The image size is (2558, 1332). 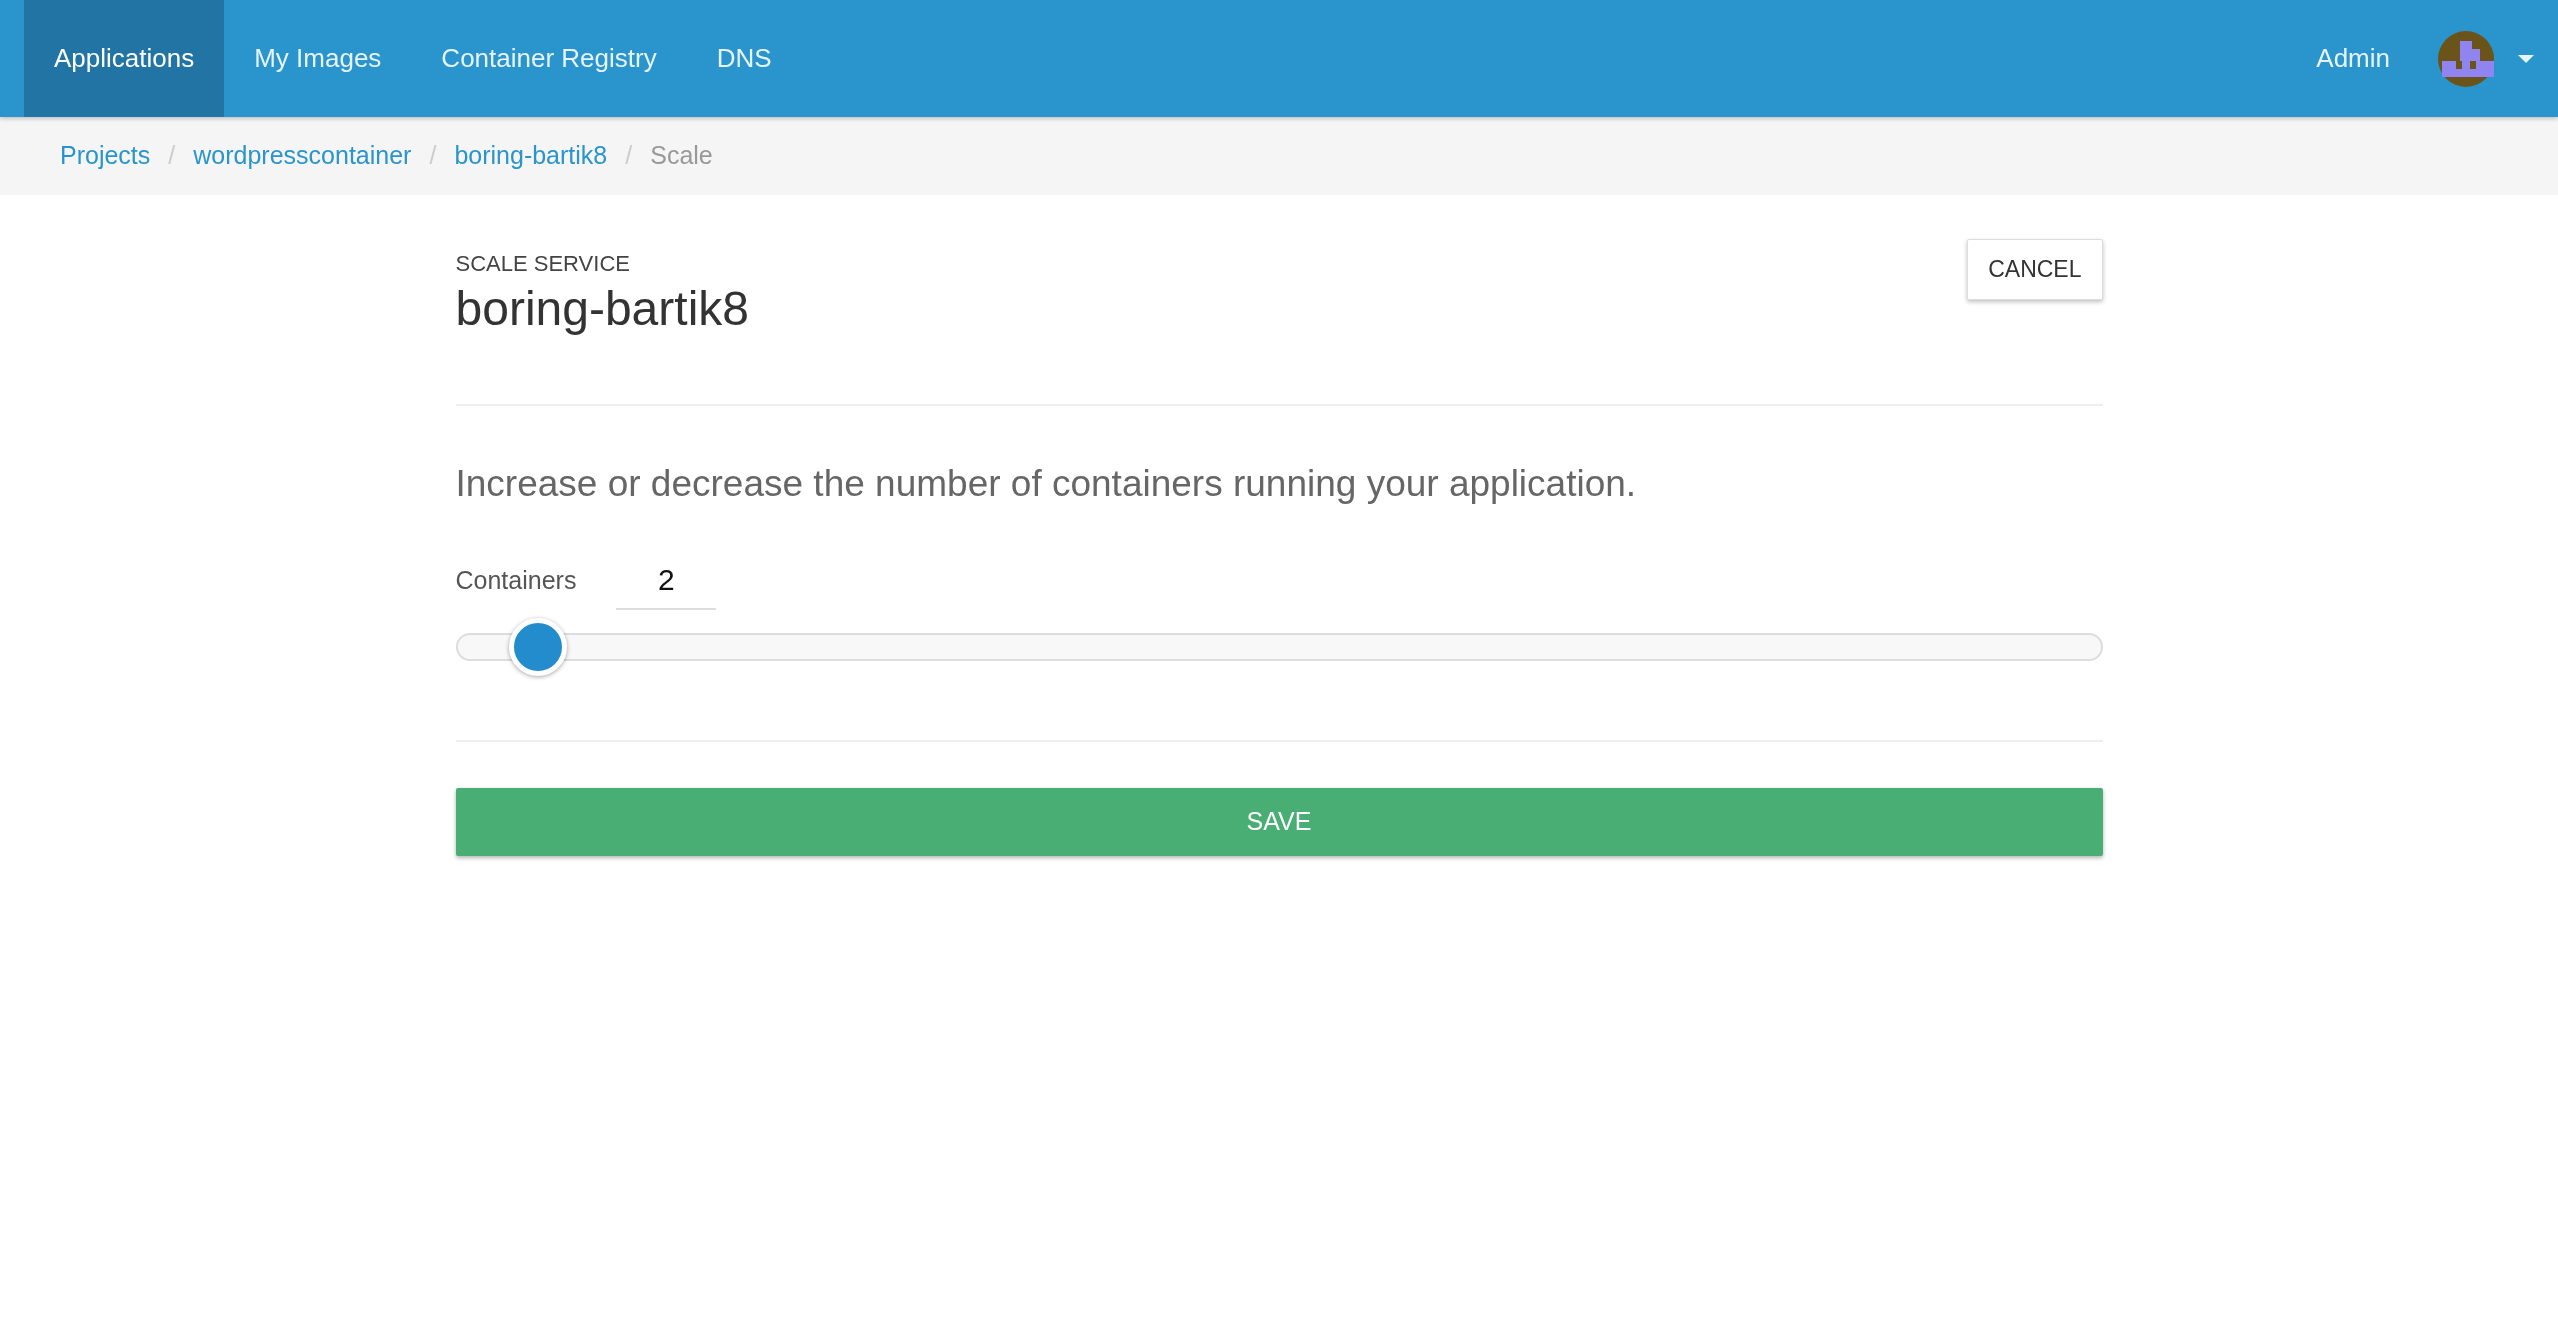 I want to click on breadcrumb-link: wordpresscontainer, so click(x=302, y=156).